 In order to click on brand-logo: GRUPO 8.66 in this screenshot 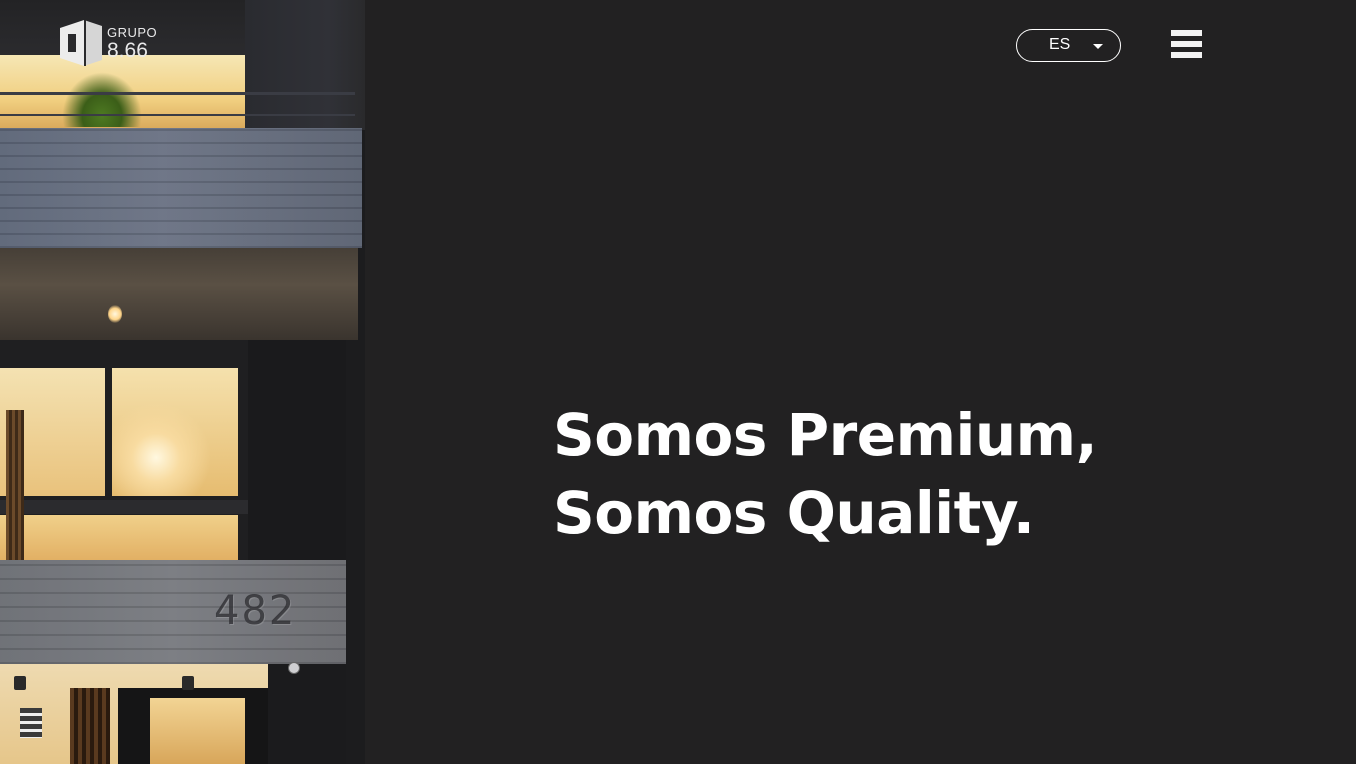, I will do `click(113, 43)`.